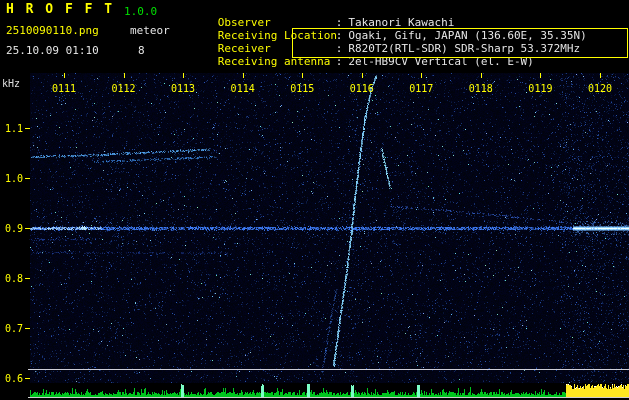  I want to click on info-label: Receiver, so click(244, 48).